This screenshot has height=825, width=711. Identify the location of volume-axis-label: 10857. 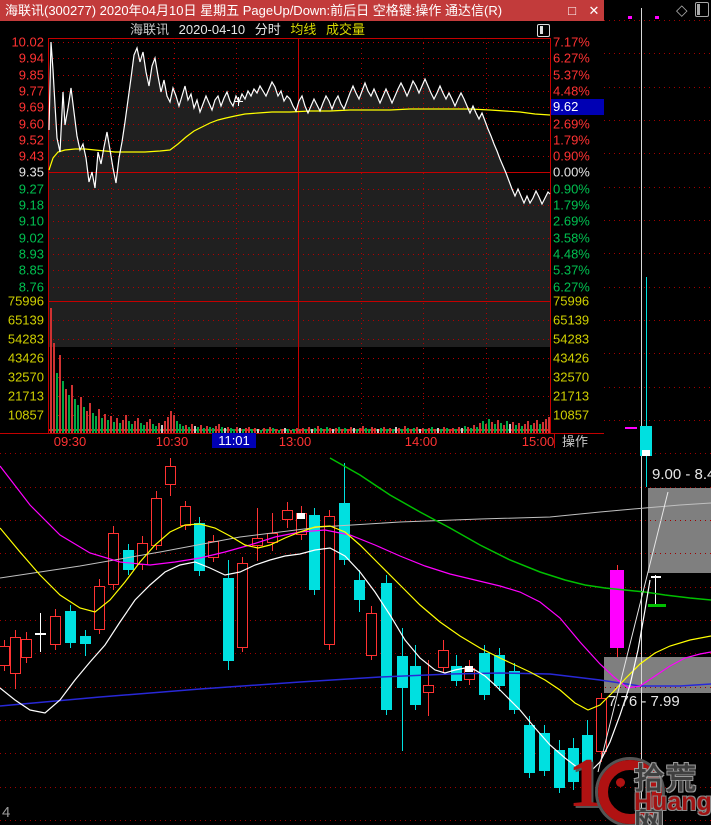
(25, 415).